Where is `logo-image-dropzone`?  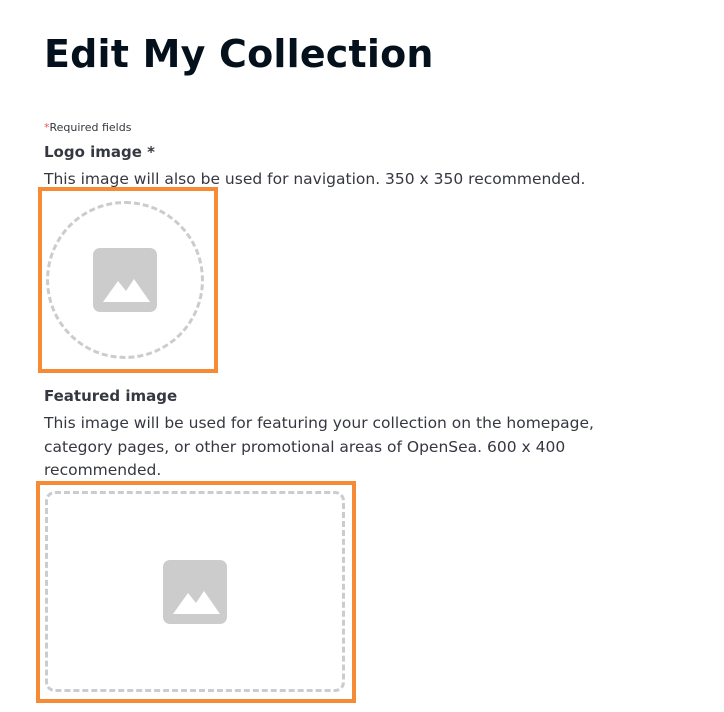
logo-image-dropzone is located at coordinates (125, 280).